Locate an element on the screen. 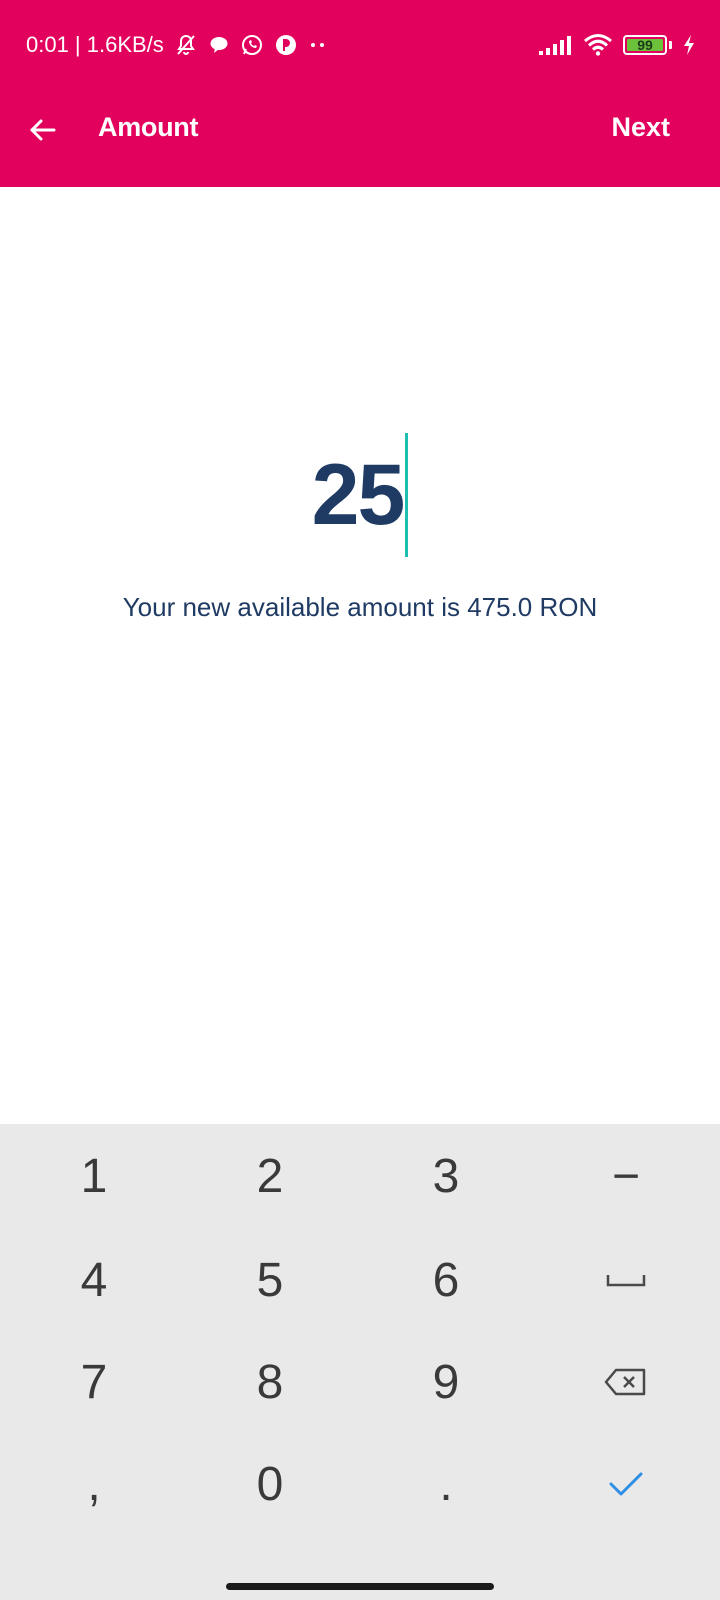 Image resolution: width=720 pixels, height=1600 pixels. more-dots-icon is located at coordinates (318, 45).